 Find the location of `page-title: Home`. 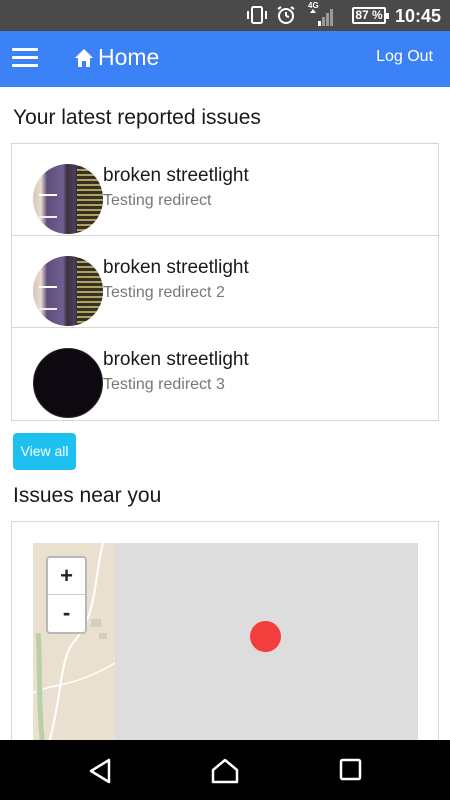

page-title: Home is located at coordinates (129, 57).